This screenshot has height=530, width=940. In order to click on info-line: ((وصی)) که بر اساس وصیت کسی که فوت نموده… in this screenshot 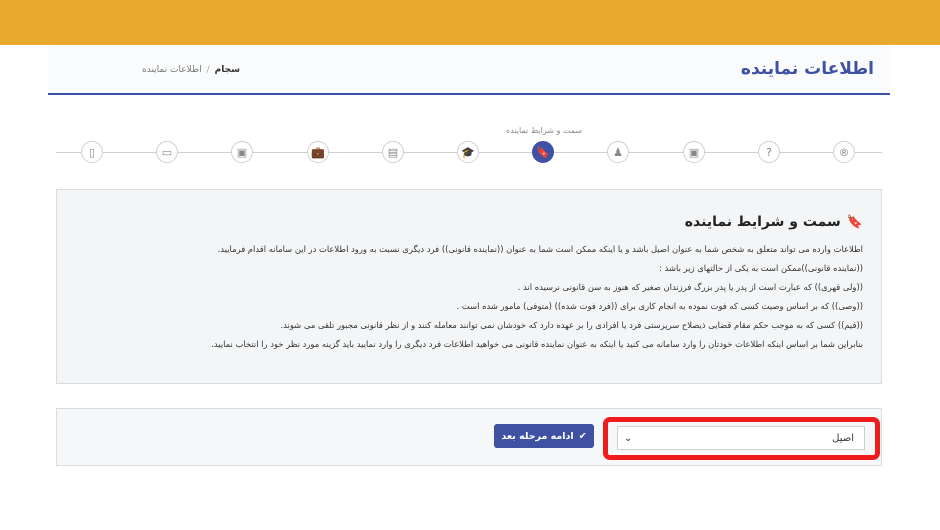, I will do `click(659, 306)`.